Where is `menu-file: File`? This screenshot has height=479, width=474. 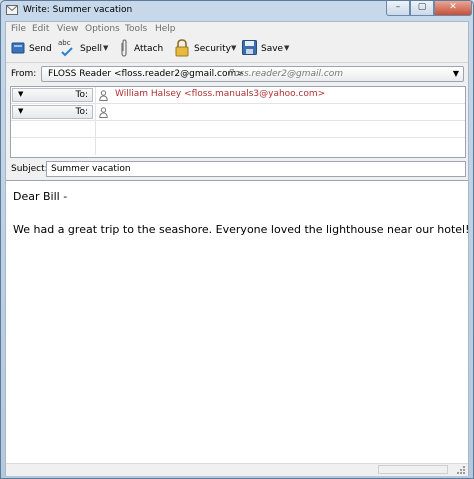 menu-file: File is located at coordinates (18, 29).